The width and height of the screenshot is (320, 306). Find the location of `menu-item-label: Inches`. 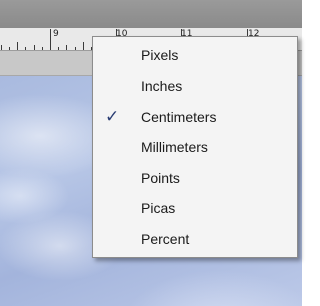

menu-item-label: Inches is located at coordinates (162, 86).